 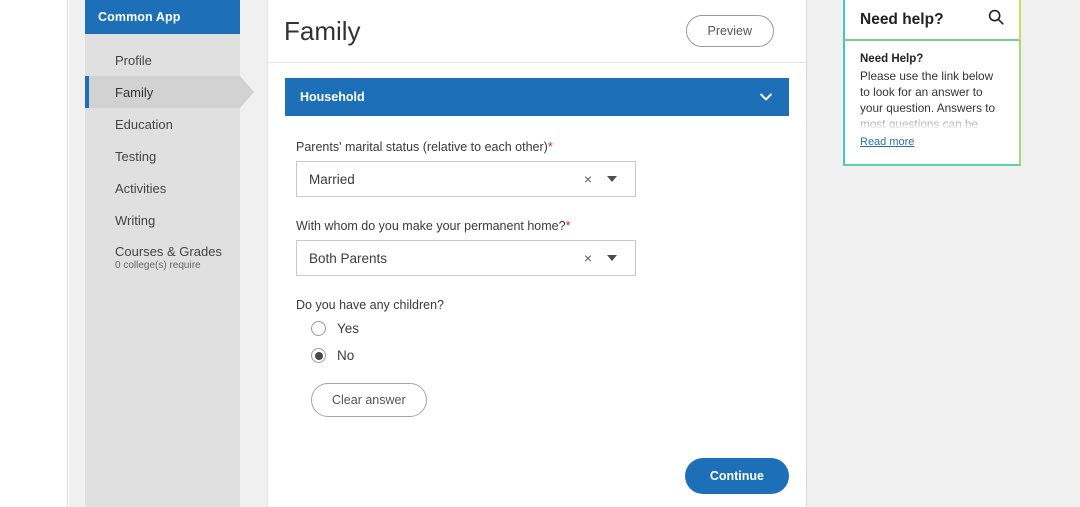 What do you see at coordinates (134, 92) in the screenshot?
I see `sidebar-item-label: Family` at bounding box center [134, 92].